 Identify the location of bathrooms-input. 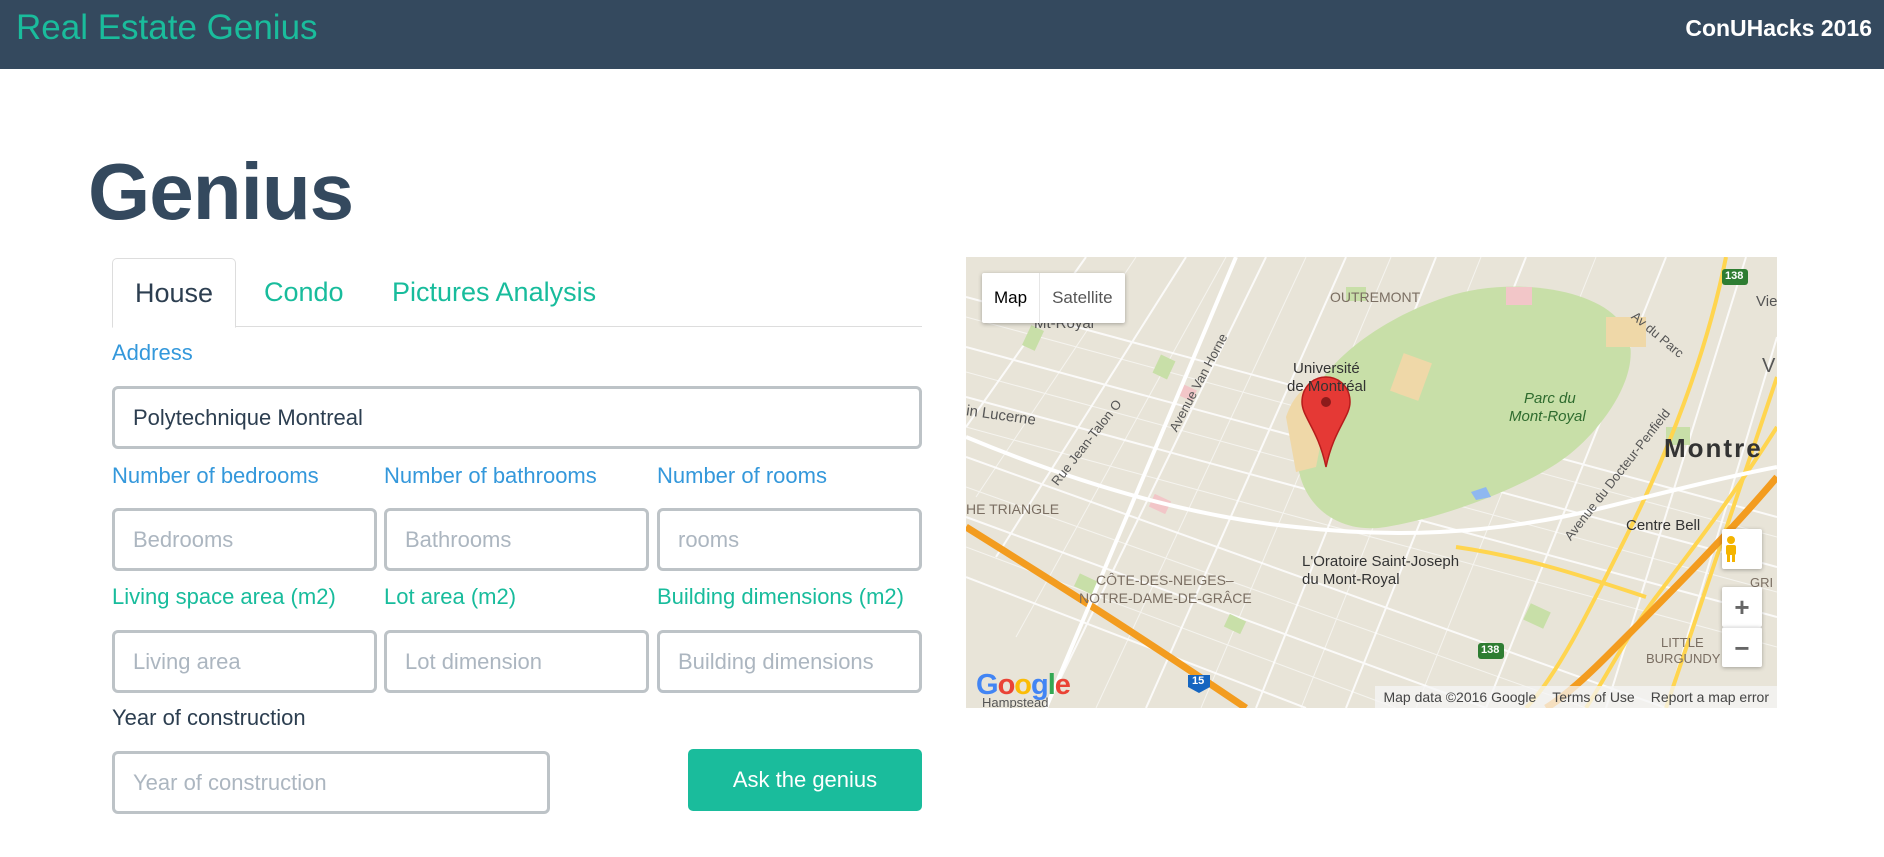
(516, 539).